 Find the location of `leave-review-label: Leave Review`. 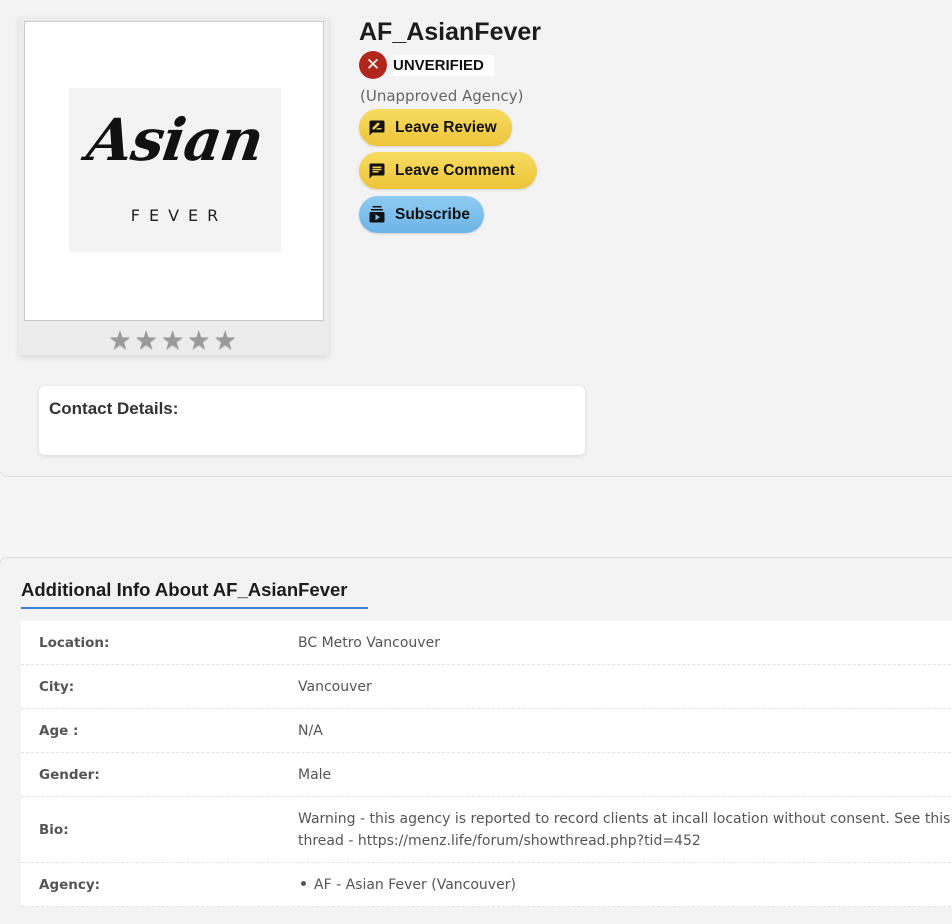

leave-review-label: Leave Review is located at coordinates (446, 127).